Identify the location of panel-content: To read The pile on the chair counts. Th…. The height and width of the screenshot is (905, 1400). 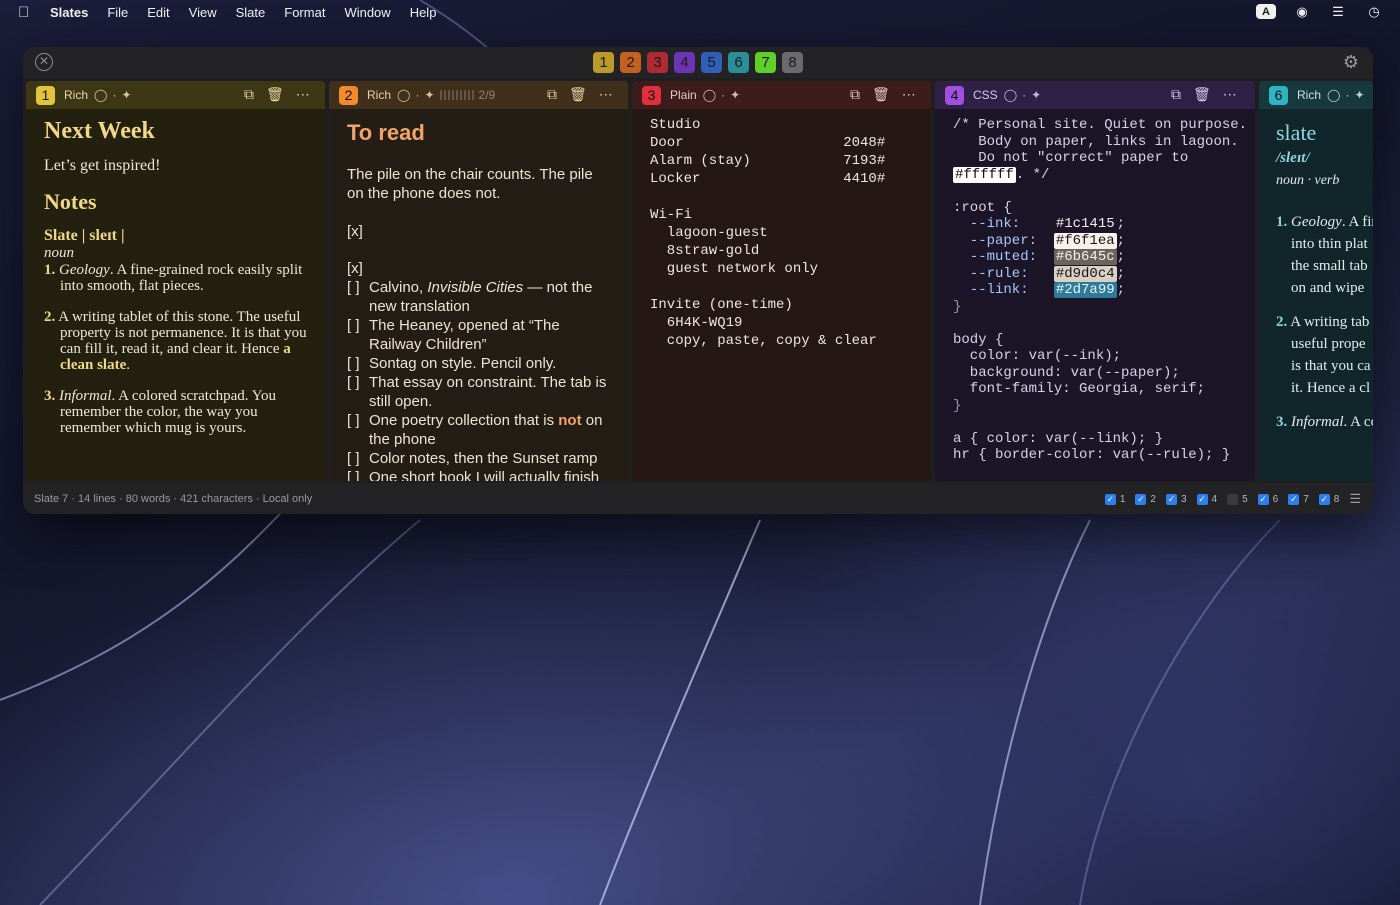
(478, 295).